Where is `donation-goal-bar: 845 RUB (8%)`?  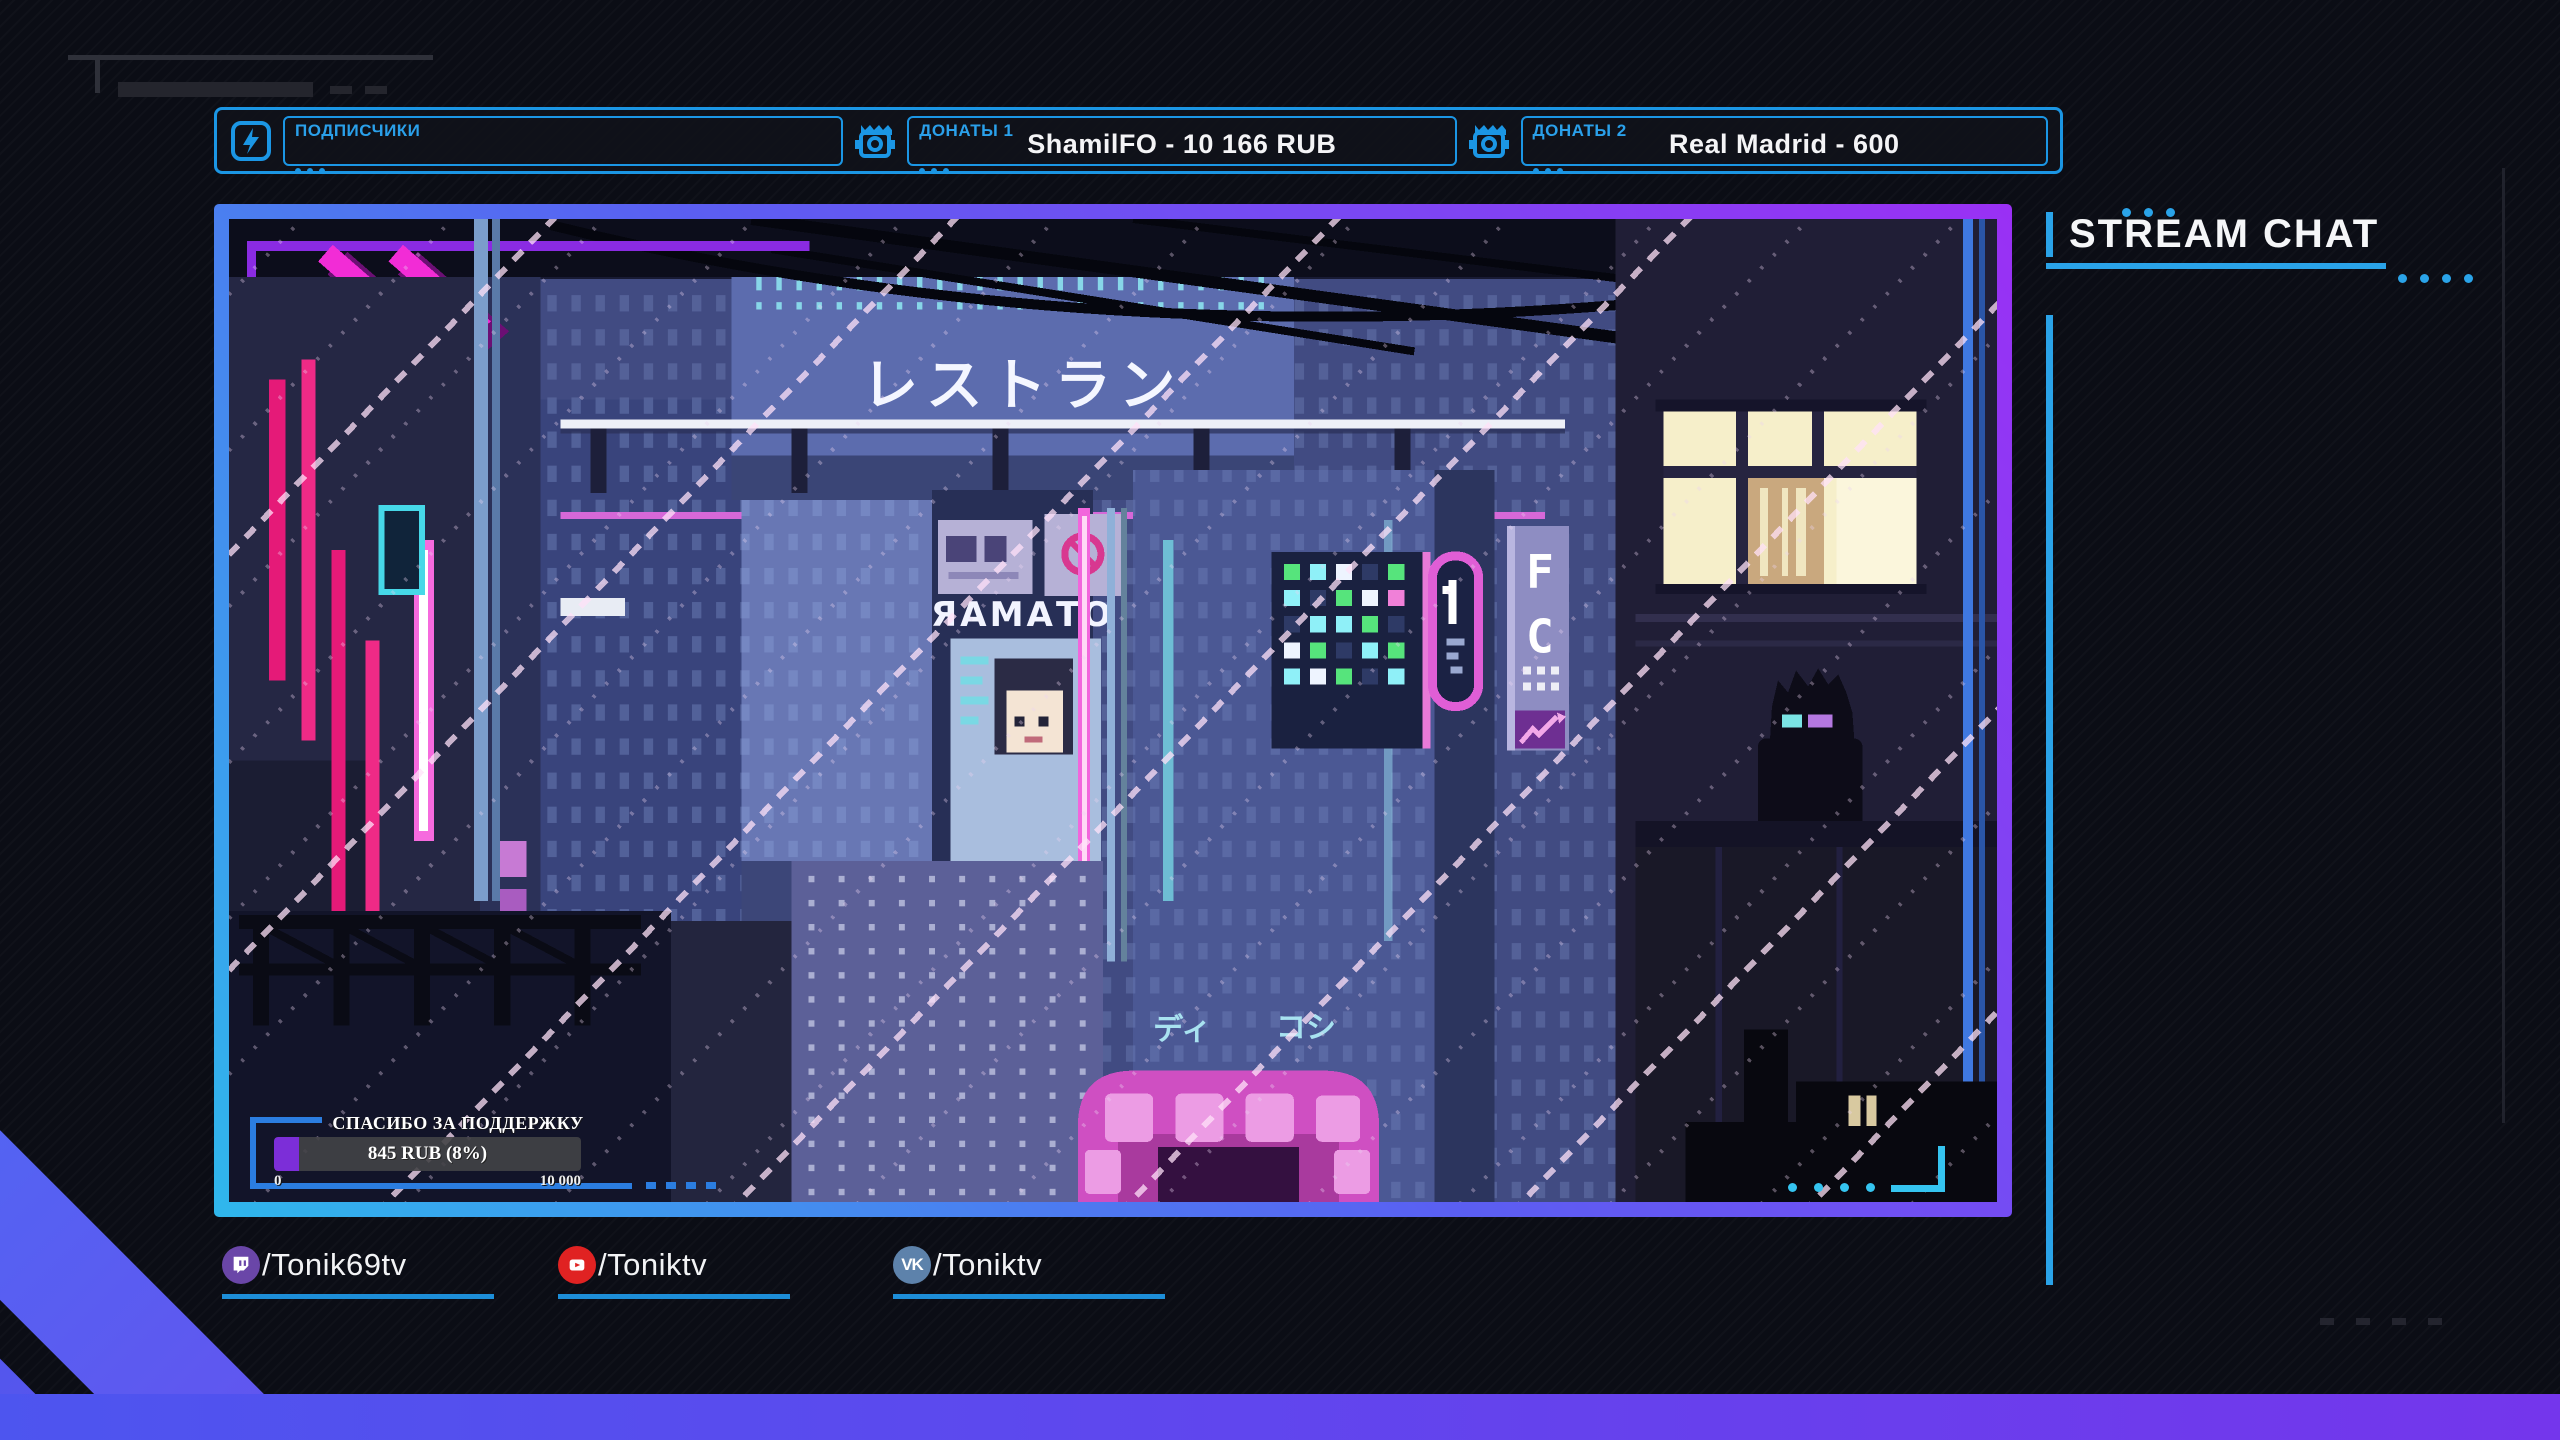 donation-goal-bar: 845 RUB (8%) is located at coordinates (427, 1154).